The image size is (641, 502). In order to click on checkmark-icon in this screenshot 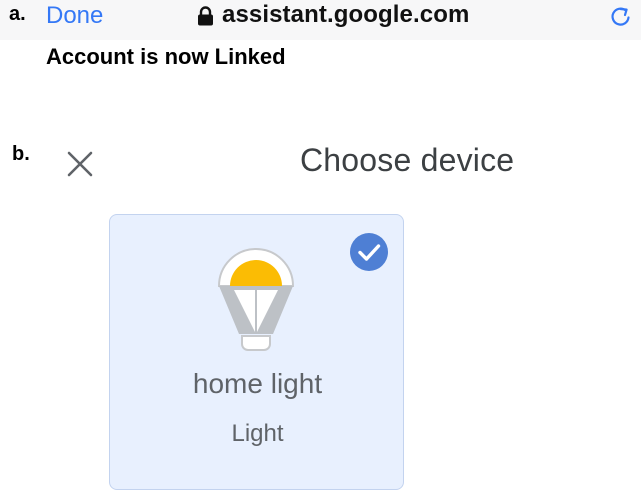, I will do `click(369, 252)`.